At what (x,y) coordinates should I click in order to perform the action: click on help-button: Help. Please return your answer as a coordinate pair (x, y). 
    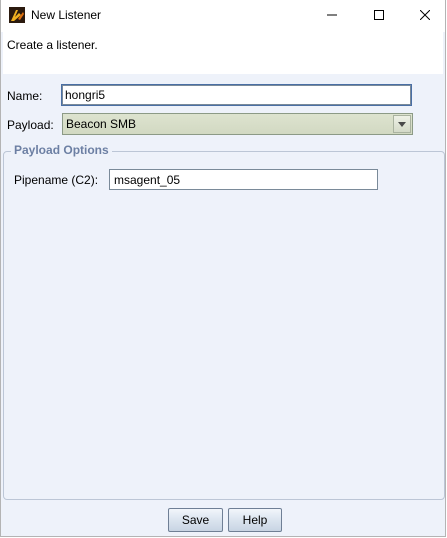
    Looking at the image, I should click on (255, 520).